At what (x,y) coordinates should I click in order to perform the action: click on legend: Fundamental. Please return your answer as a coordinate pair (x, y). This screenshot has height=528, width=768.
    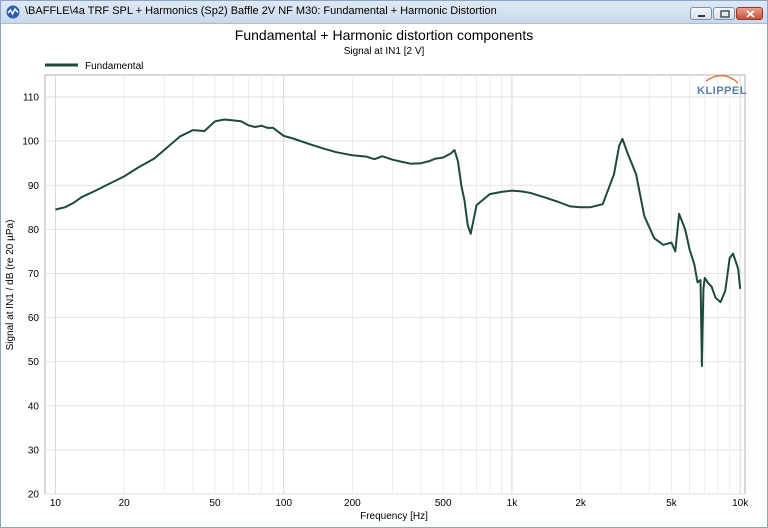
    Looking at the image, I should click on (94, 66).